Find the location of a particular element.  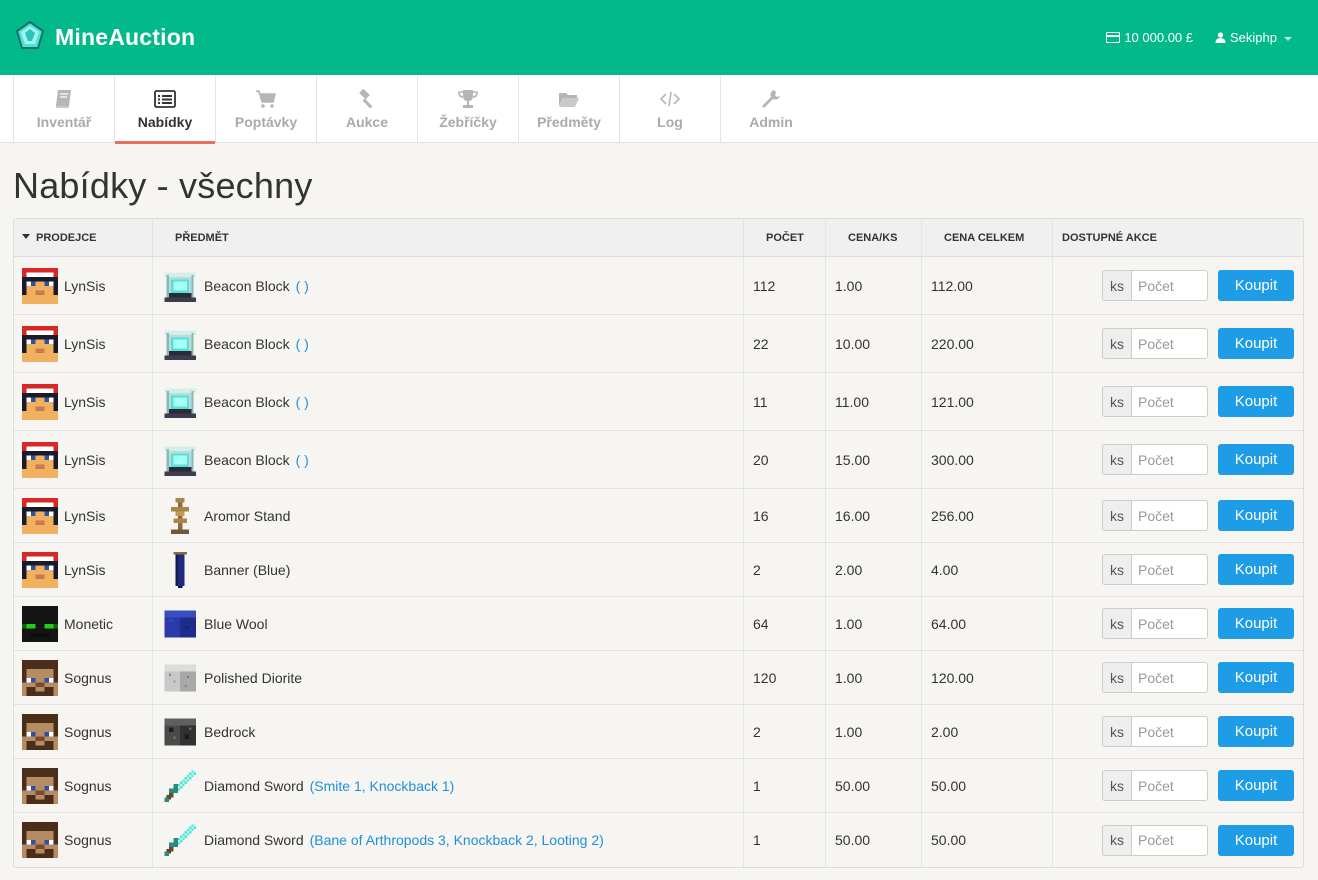

table-row: Sognus Bedrock 21.002.00 ks Koupit is located at coordinates (658, 732).